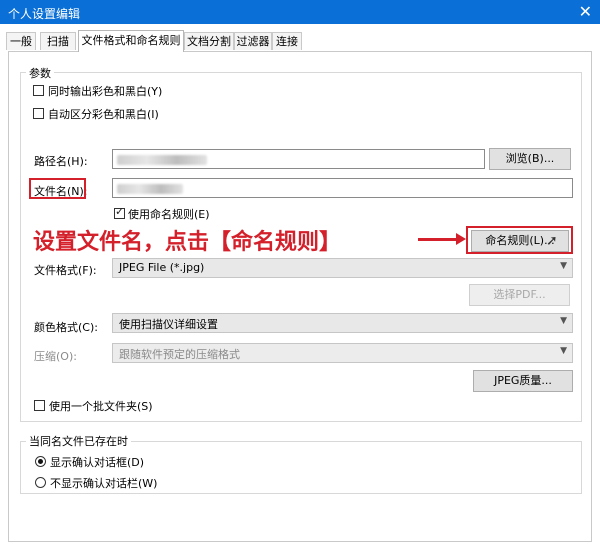 This screenshot has width=600, height=548. I want to click on auto-separate-checkbox, so click(38, 113).